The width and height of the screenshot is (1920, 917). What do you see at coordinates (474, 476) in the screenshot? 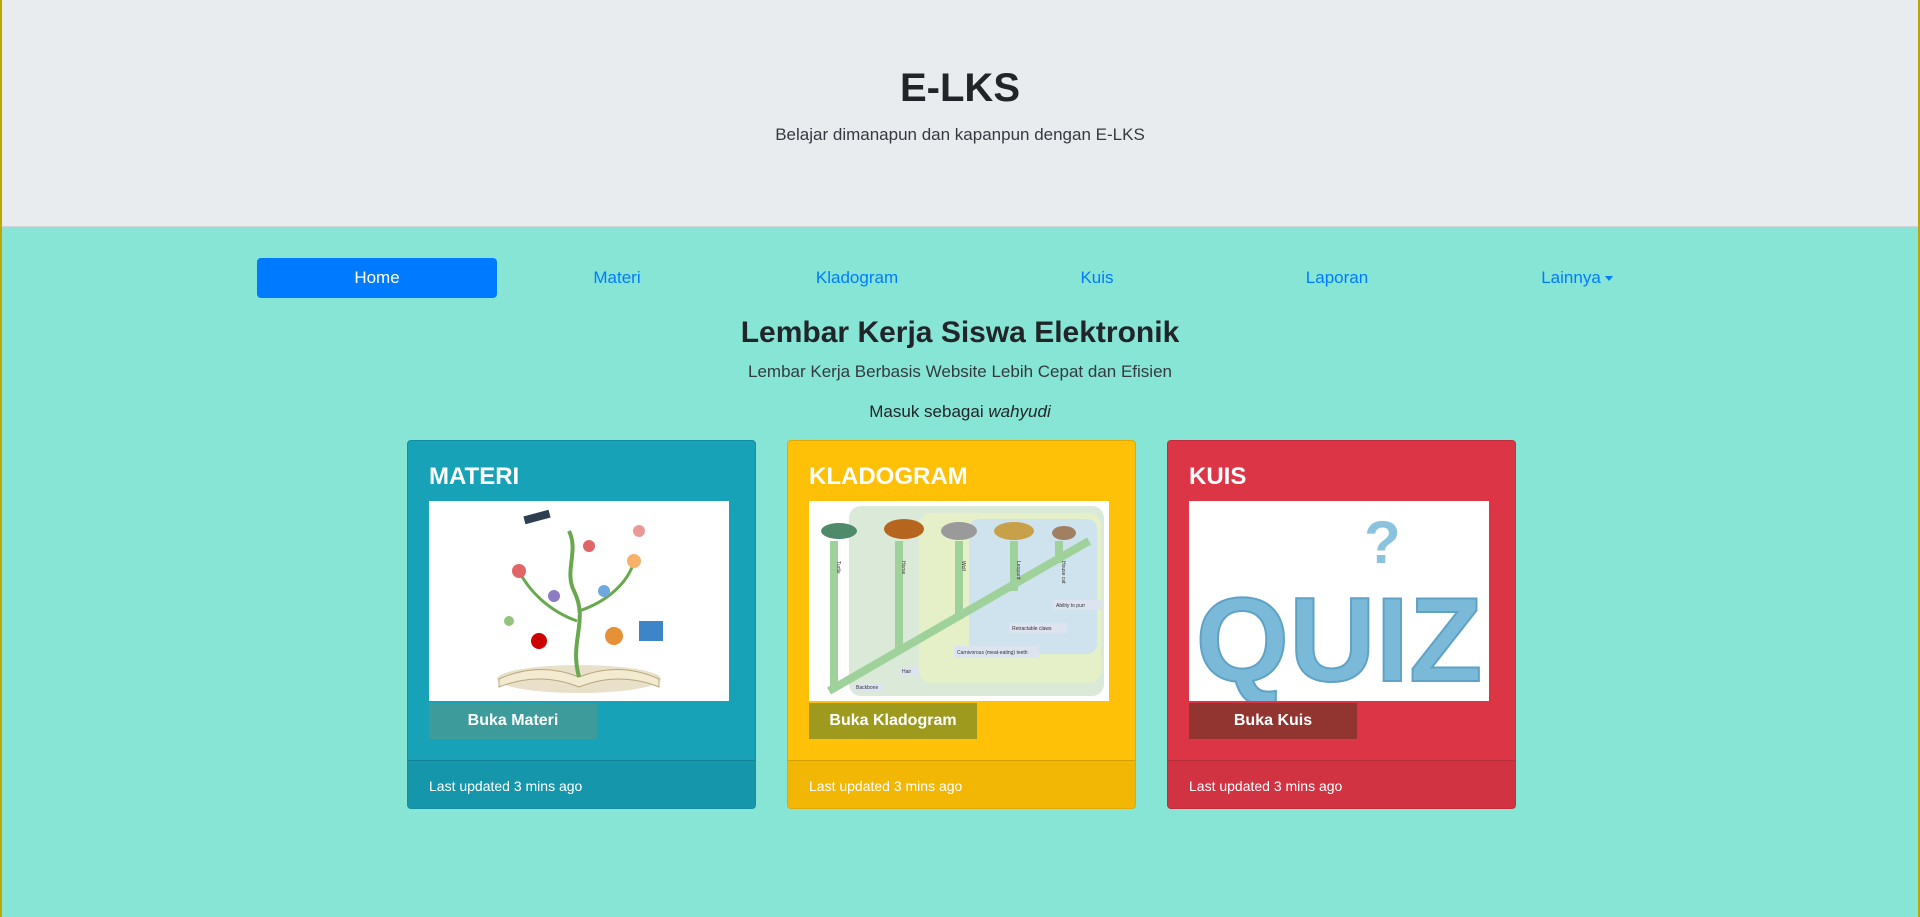
I see `card-title: MATERI` at bounding box center [474, 476].